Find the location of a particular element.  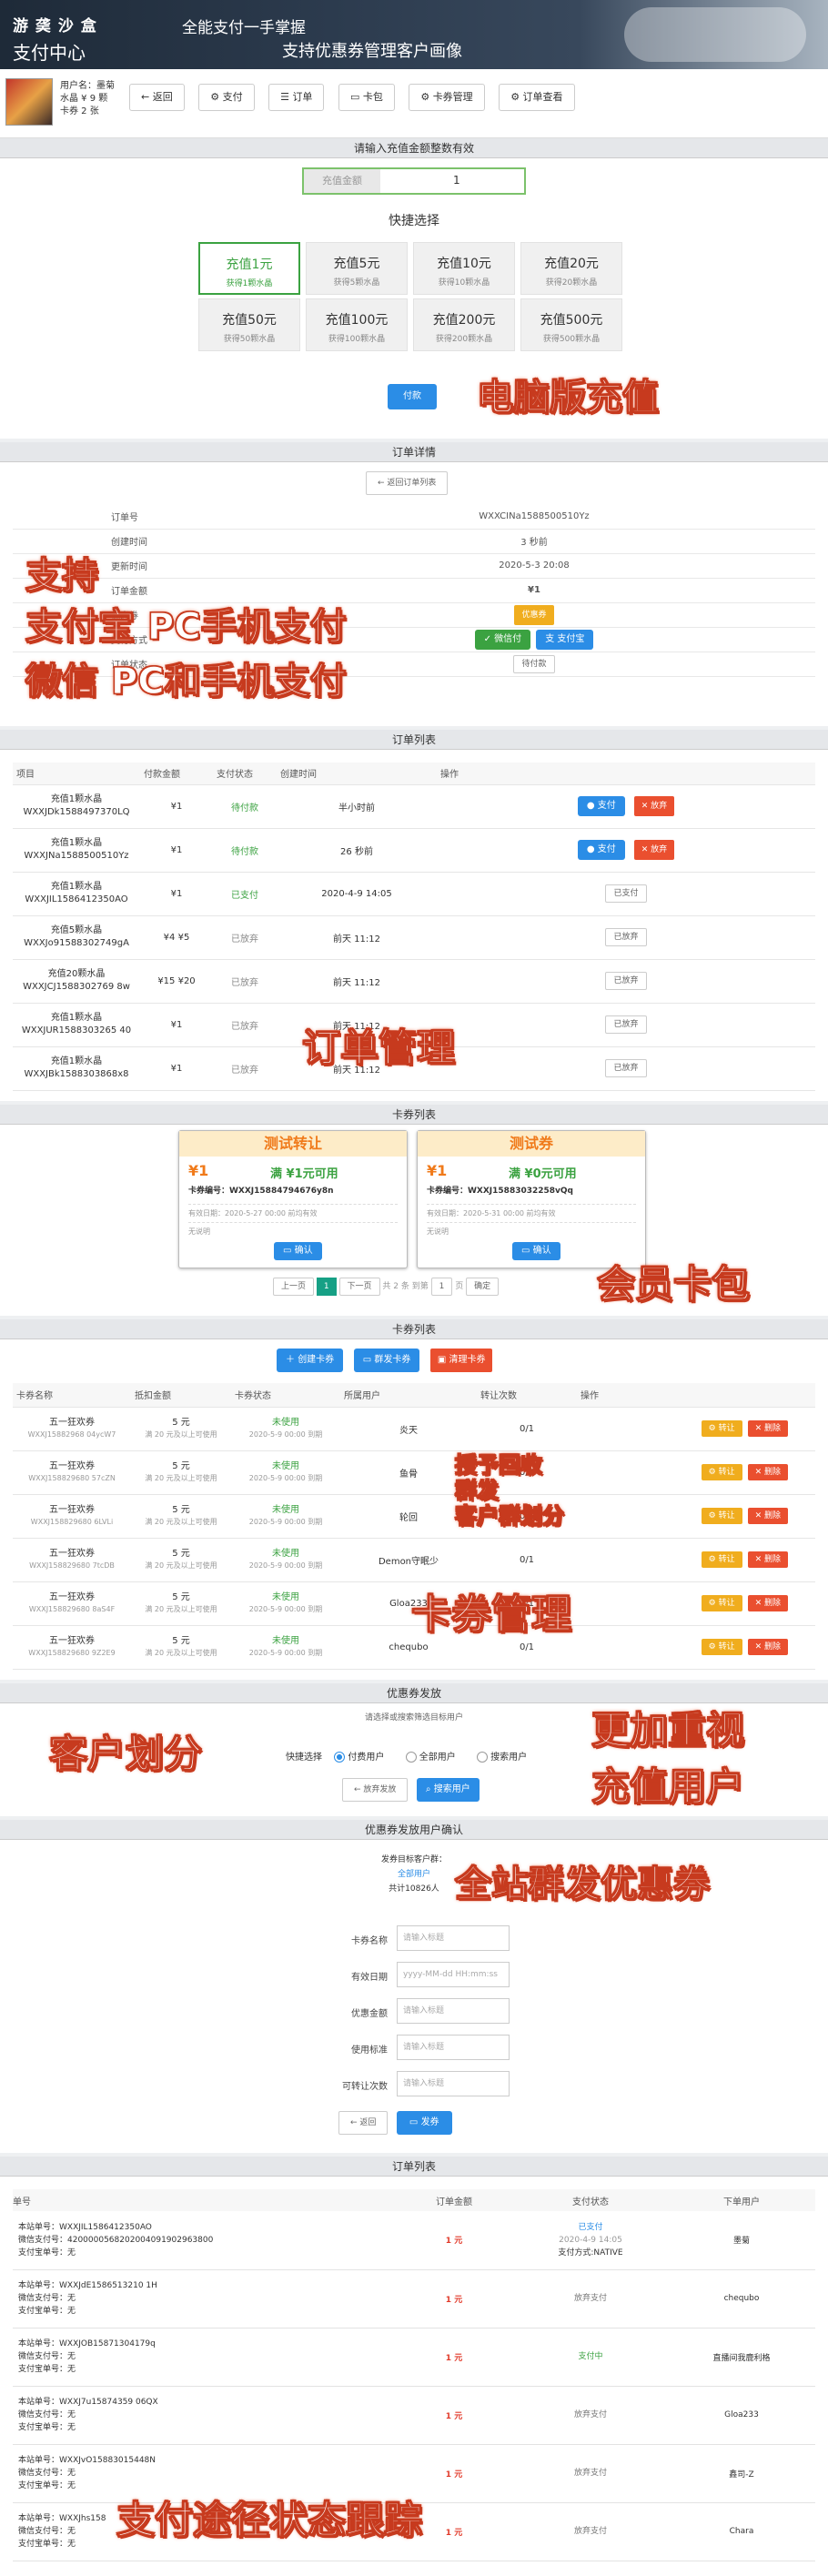

quick-option: 充值10元 获得10颗水晶 is located at coordinates (464, 268).